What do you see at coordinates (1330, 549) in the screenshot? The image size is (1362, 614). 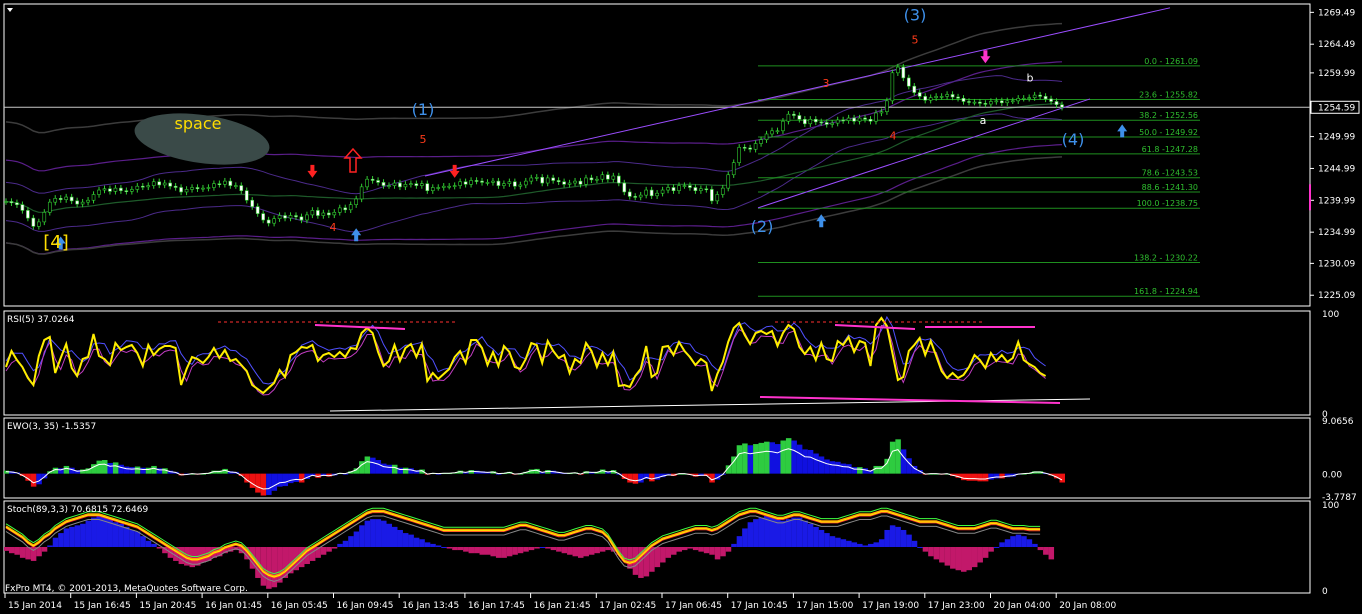 I see `stoch-axis: 100 0` at bounding box center [1330, 549].